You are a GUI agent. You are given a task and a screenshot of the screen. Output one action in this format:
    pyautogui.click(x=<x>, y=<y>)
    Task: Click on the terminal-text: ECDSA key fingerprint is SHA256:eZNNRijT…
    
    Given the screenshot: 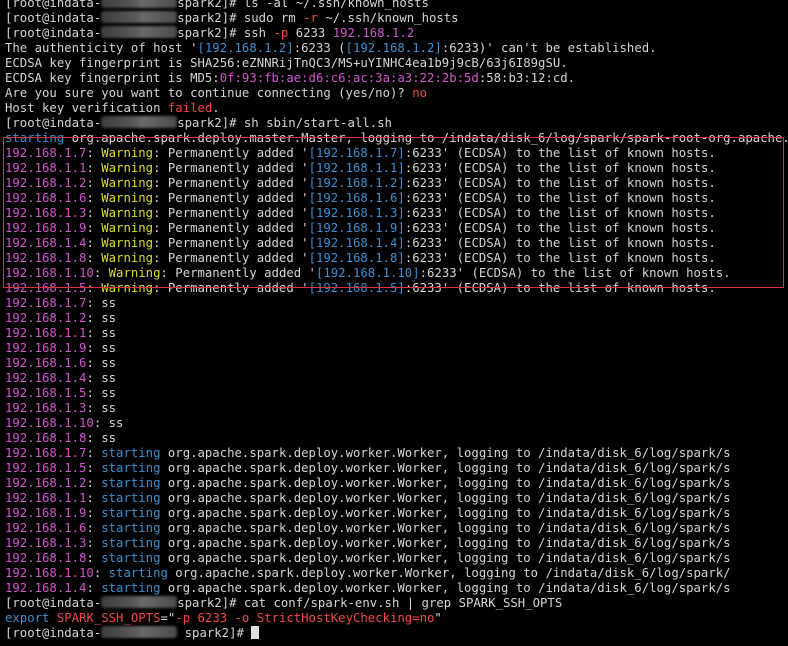 What is the action you would take?
    pyautogui.click(x=286, y=63)
    